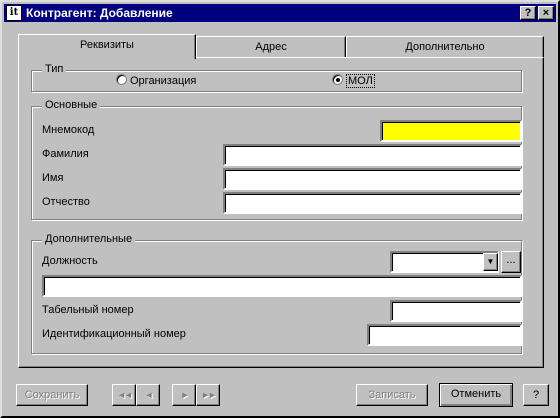 The height and width of the screenshot is (418, 560). Describe the element at coordinates (372, 179) in the screenshot. I see `name-input` at that location.